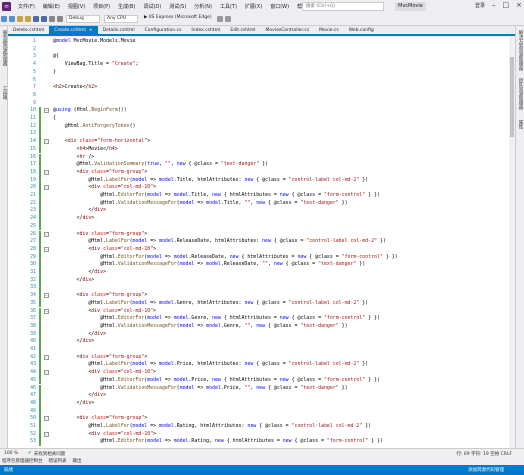  Describe the element at coordinates (4, 19) in the screenshot. I see `back-icon` at that location.